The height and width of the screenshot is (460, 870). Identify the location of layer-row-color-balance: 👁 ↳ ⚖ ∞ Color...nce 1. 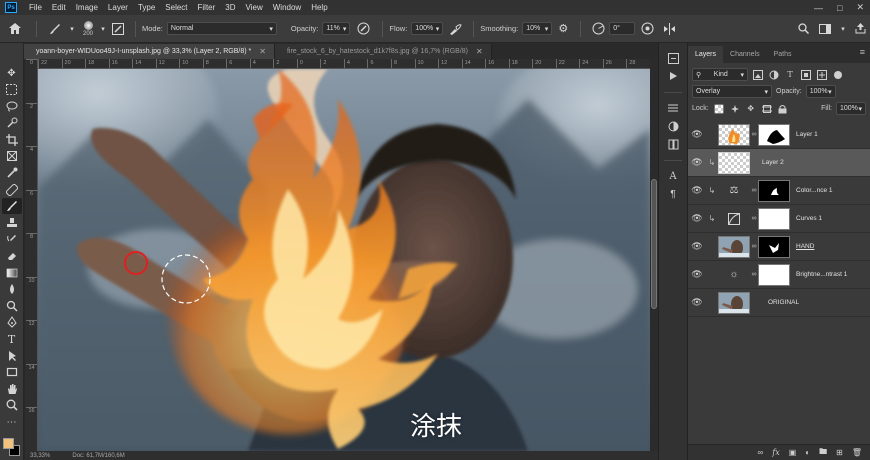
(779, 191).